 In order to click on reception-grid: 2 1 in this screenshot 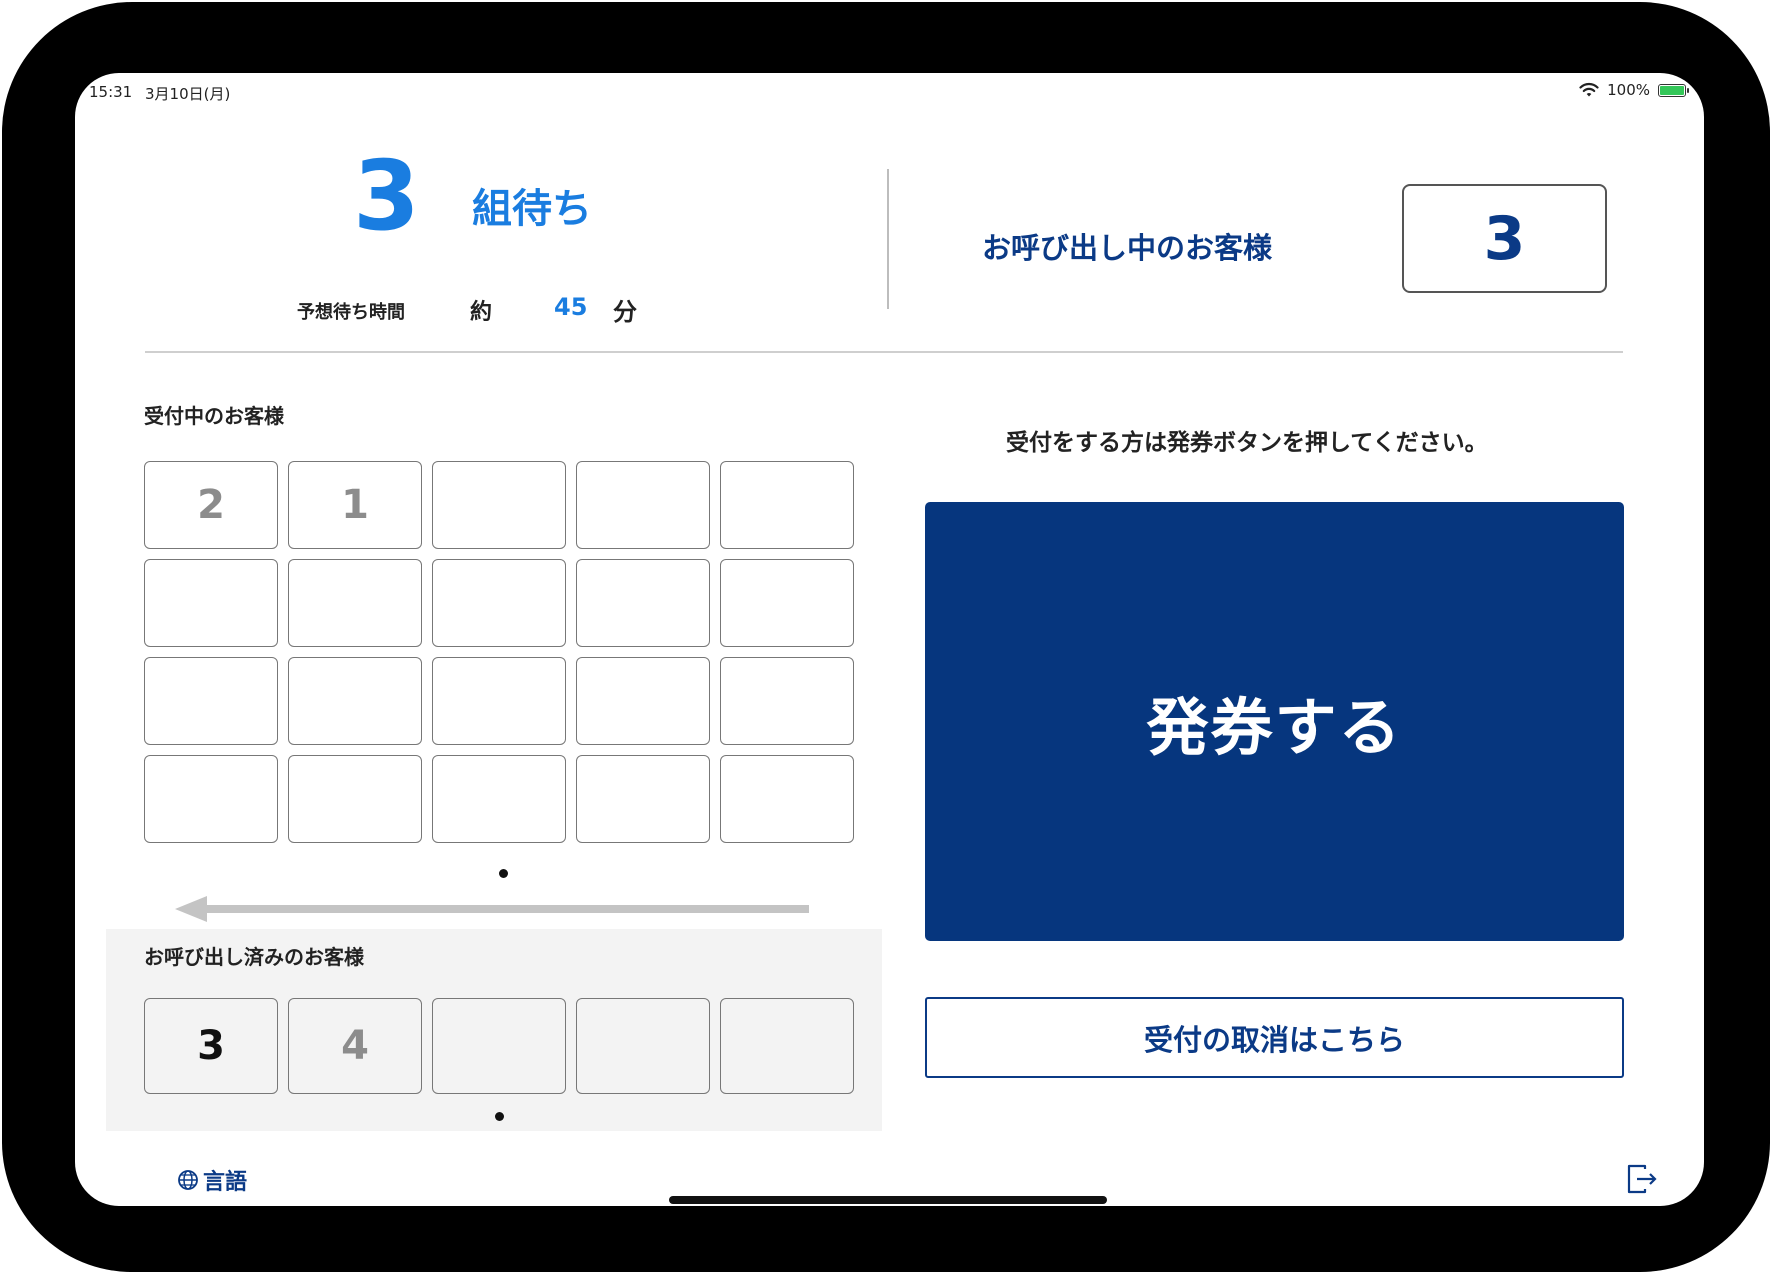, I will do `click(499, 652)`.